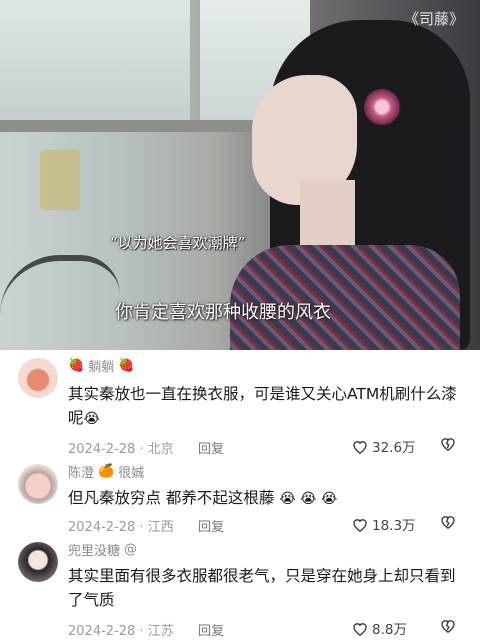 The width and height of the screenshot is (480, 640). What do you see at coordinates (262, 588) in the screenshot?
I see `comment-text: 其实里面有很多衣服都很老气，只是穿在她身上却只看到了气质` at bounding box center [262, 588].